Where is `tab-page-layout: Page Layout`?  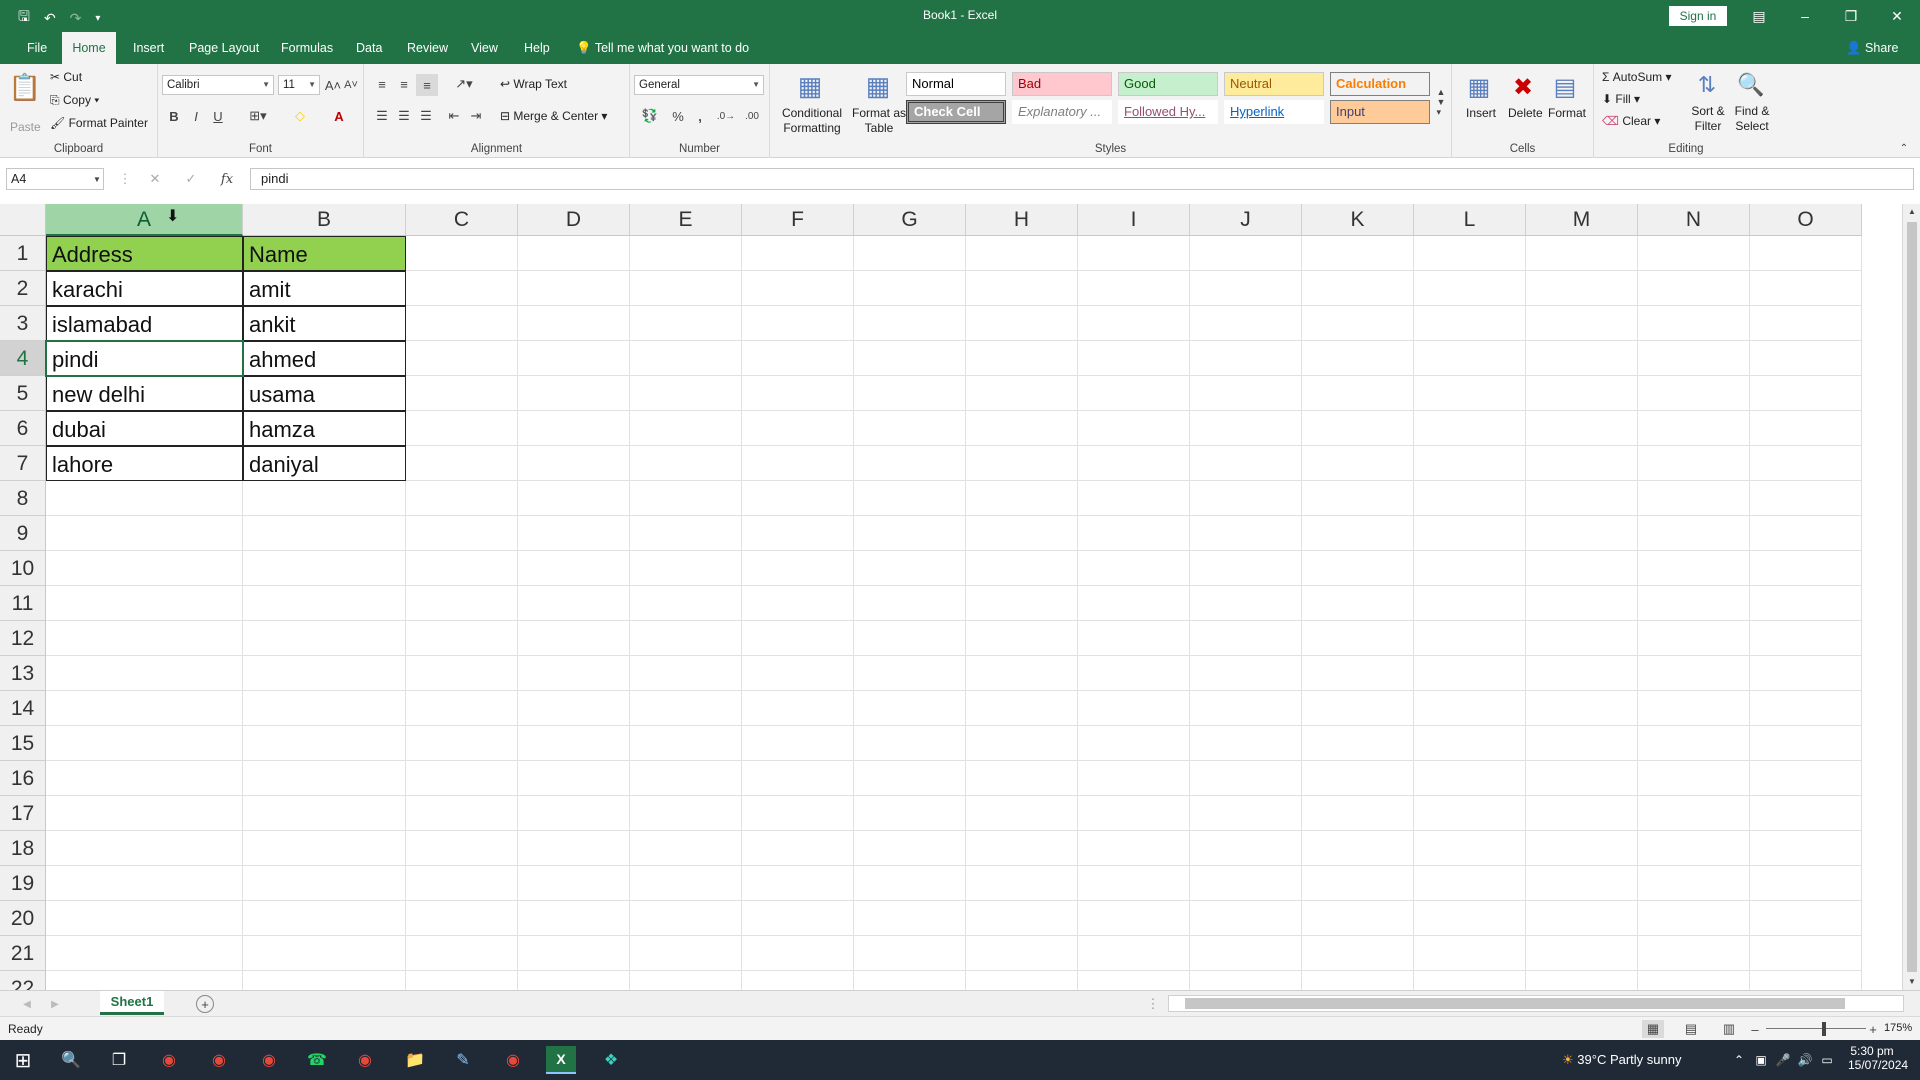 tab-page-layout: Page Layout is located at coordinates (224, 48).